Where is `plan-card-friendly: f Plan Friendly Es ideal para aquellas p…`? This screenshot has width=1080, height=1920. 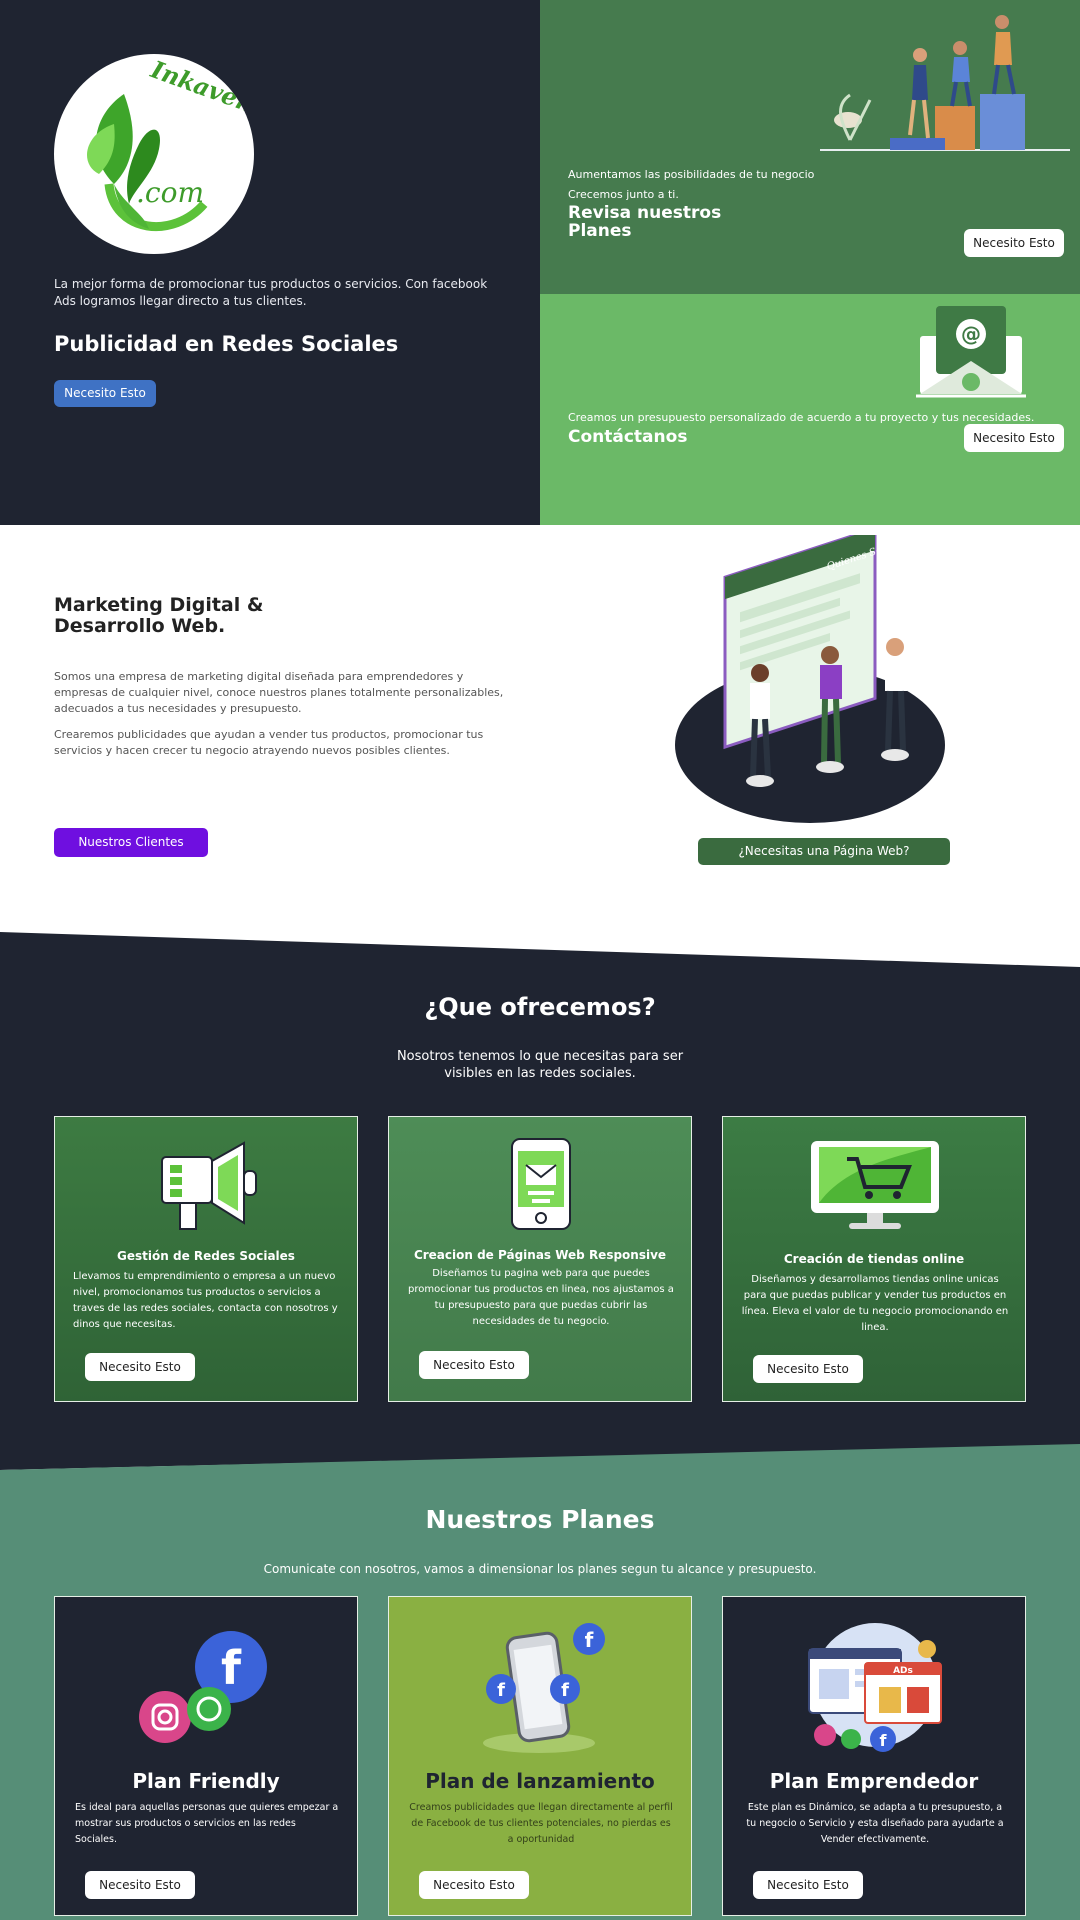 plan-card-friendly: f Plan Friendly Es ideal para aquellas p… is located at coordinates (206, 1756).